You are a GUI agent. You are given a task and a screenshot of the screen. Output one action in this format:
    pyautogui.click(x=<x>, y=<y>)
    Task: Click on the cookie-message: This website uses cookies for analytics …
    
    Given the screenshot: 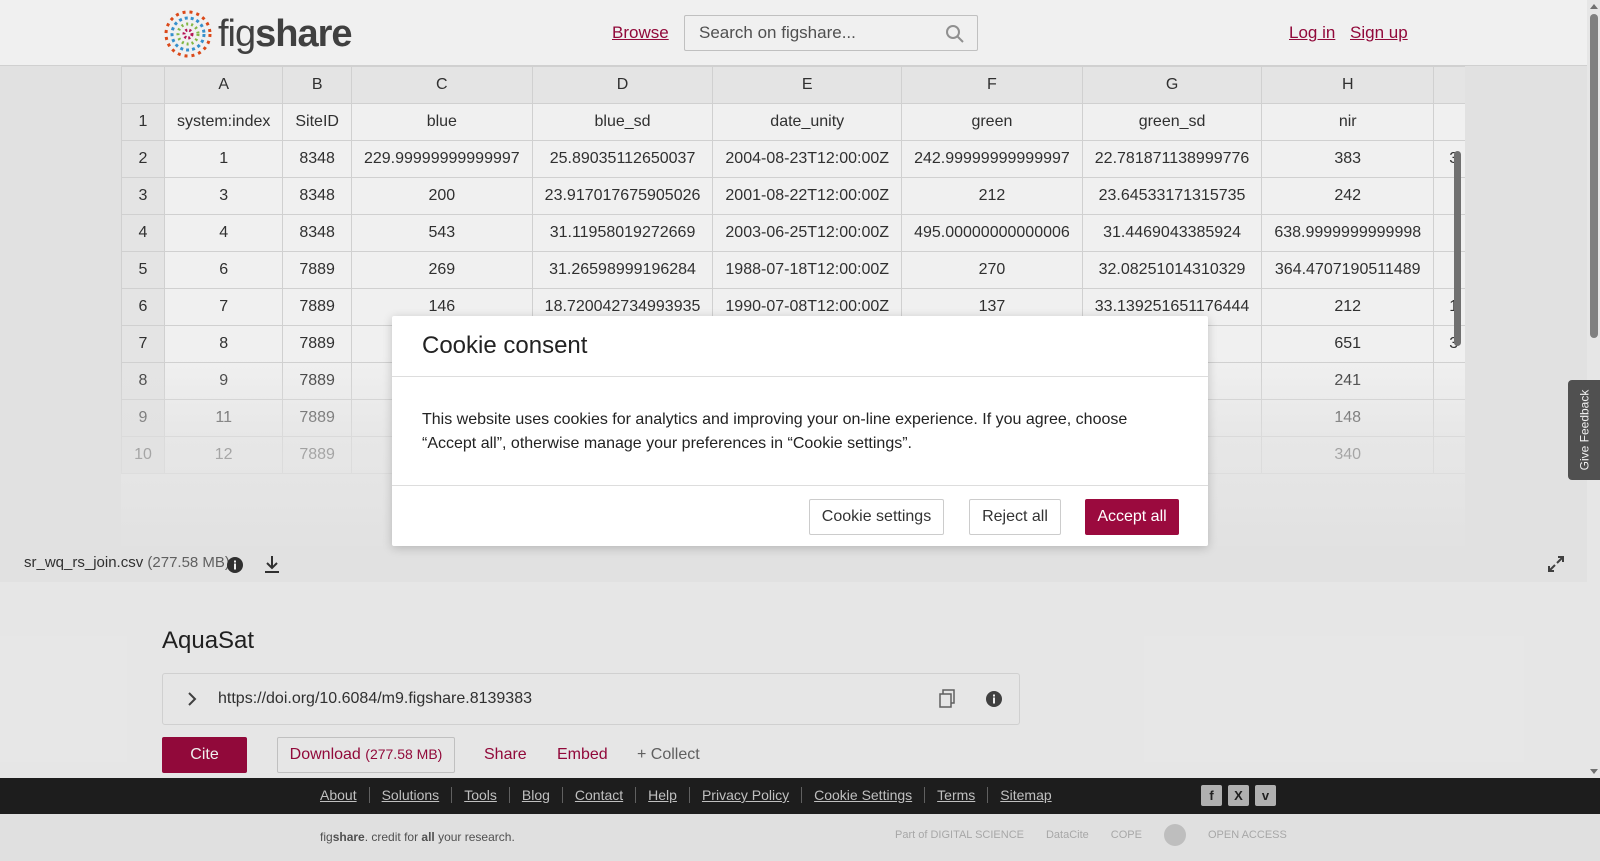 What is the action you would take?
    pyautogui.click(x=775, y=431)
    